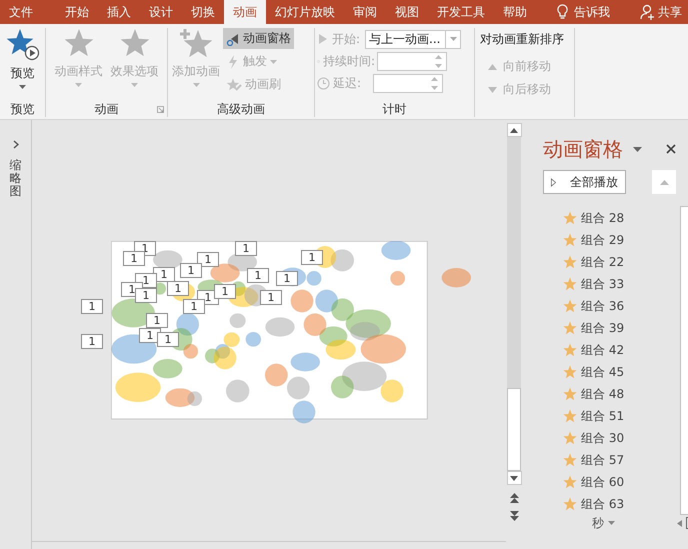 The width and height of the screenshot is (688, 549). What do you see at coordinates (611, 328) in the screenshot?
I see `animation-list-item: 组合 39` at bounding box center [611, 328].